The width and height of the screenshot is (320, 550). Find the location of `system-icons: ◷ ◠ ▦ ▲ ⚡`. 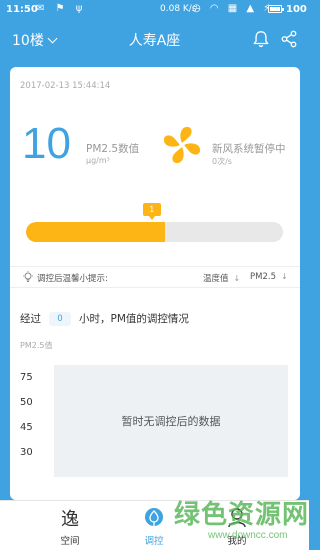

system-icons: ◷ ◠ ▦ ▲ ⚡ is located at coordinates (233, 8).